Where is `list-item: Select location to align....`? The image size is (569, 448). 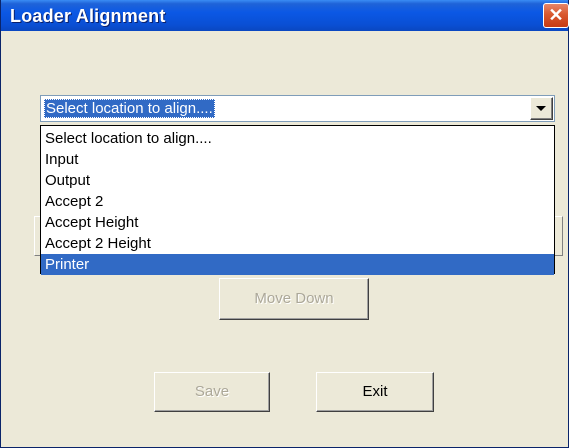 list-item: Select location to align.... is located at coordinates (297, 138).